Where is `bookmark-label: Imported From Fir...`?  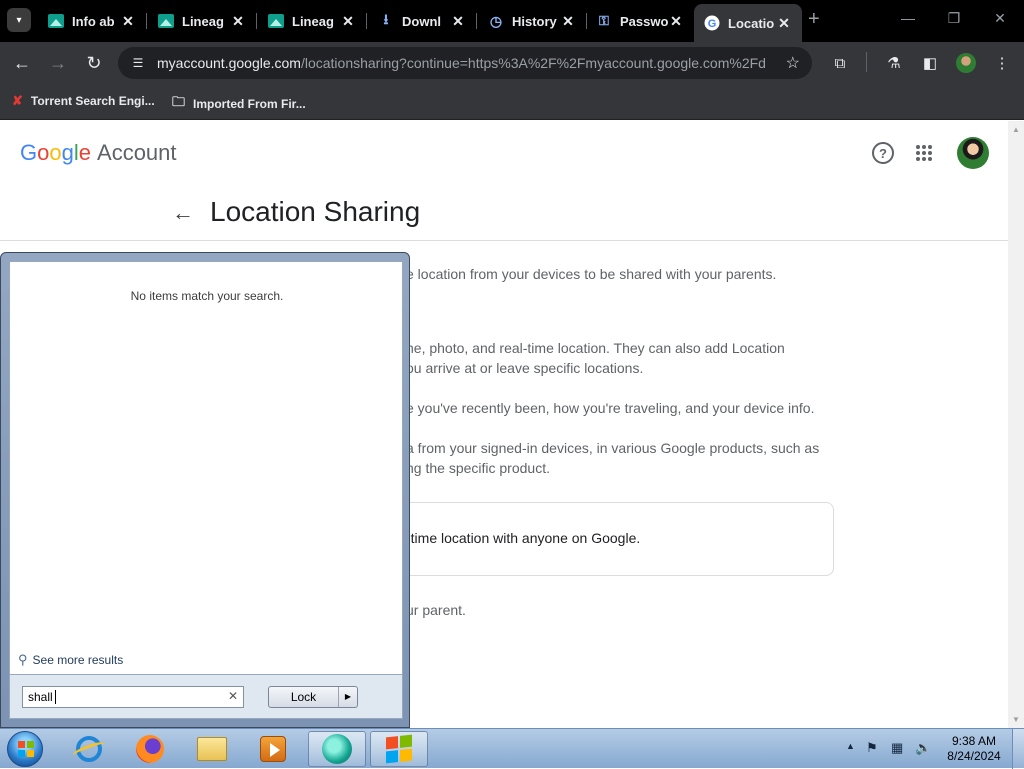
bookmark-label: Imported From Fir... is located at coordinates (249, 104).